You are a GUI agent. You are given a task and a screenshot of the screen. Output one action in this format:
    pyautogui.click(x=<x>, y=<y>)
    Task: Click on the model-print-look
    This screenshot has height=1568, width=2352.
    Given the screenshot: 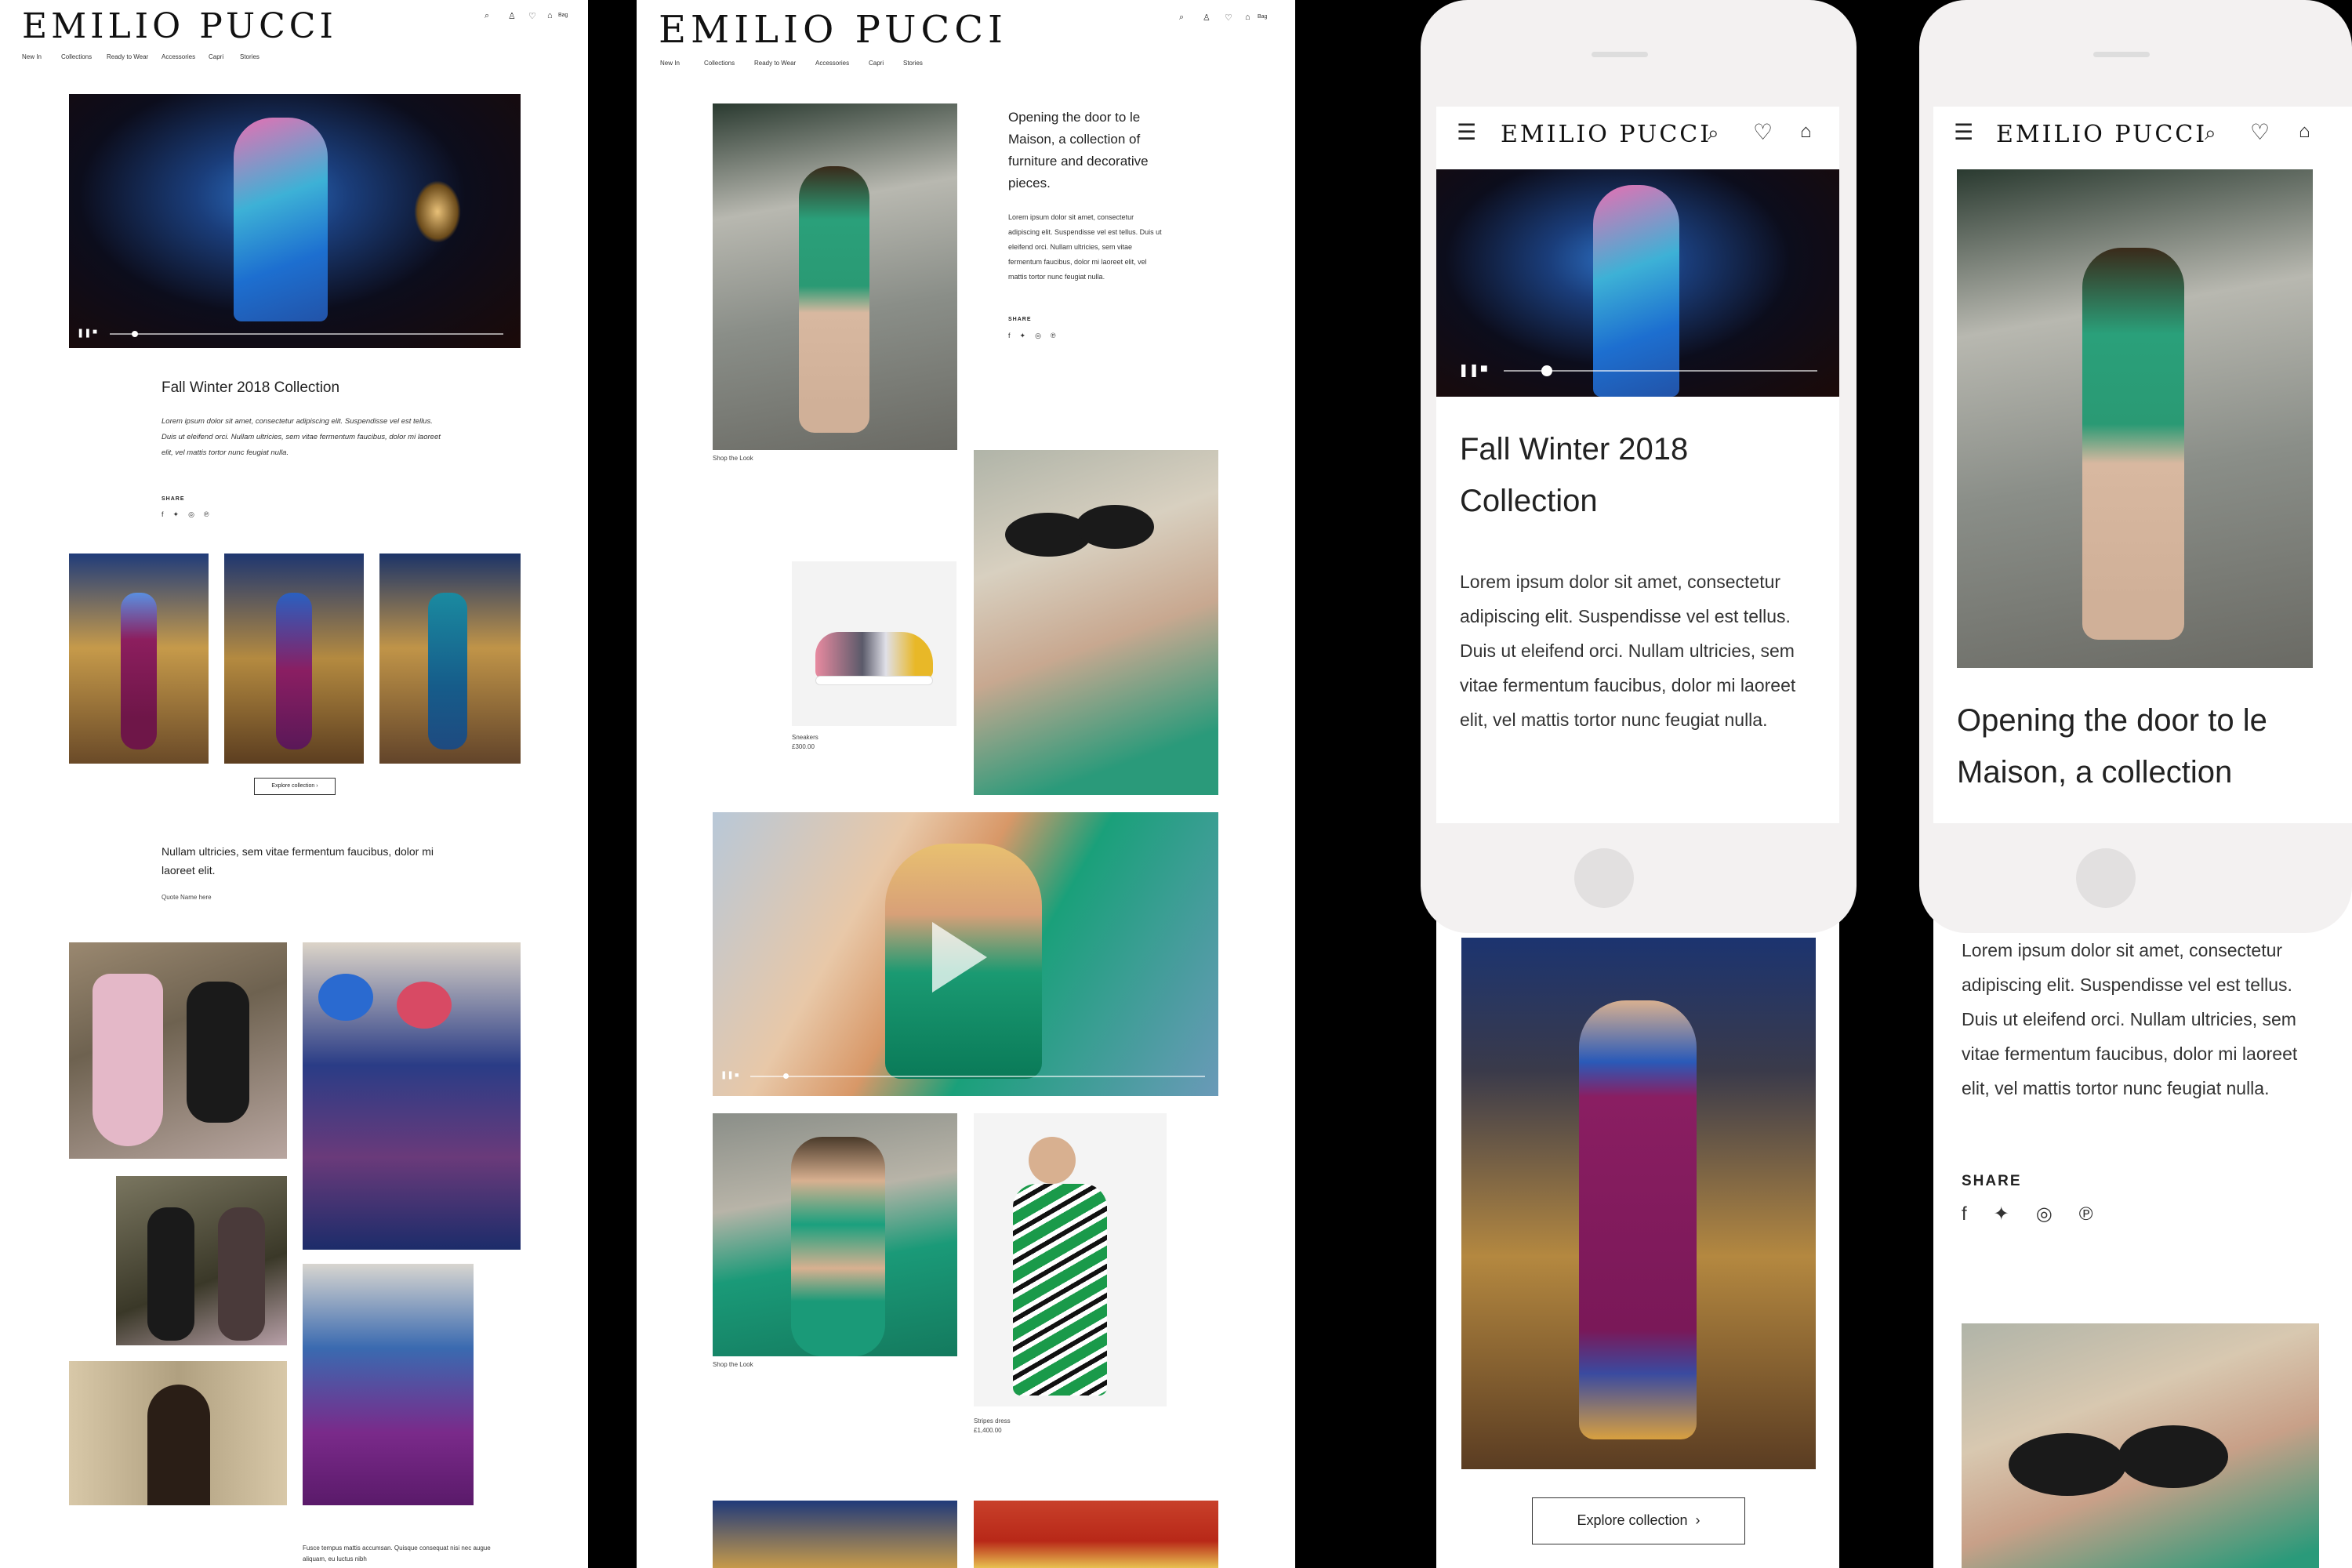 What is the action you would take?
    pyautogui.click(x=241, y=1274)
    